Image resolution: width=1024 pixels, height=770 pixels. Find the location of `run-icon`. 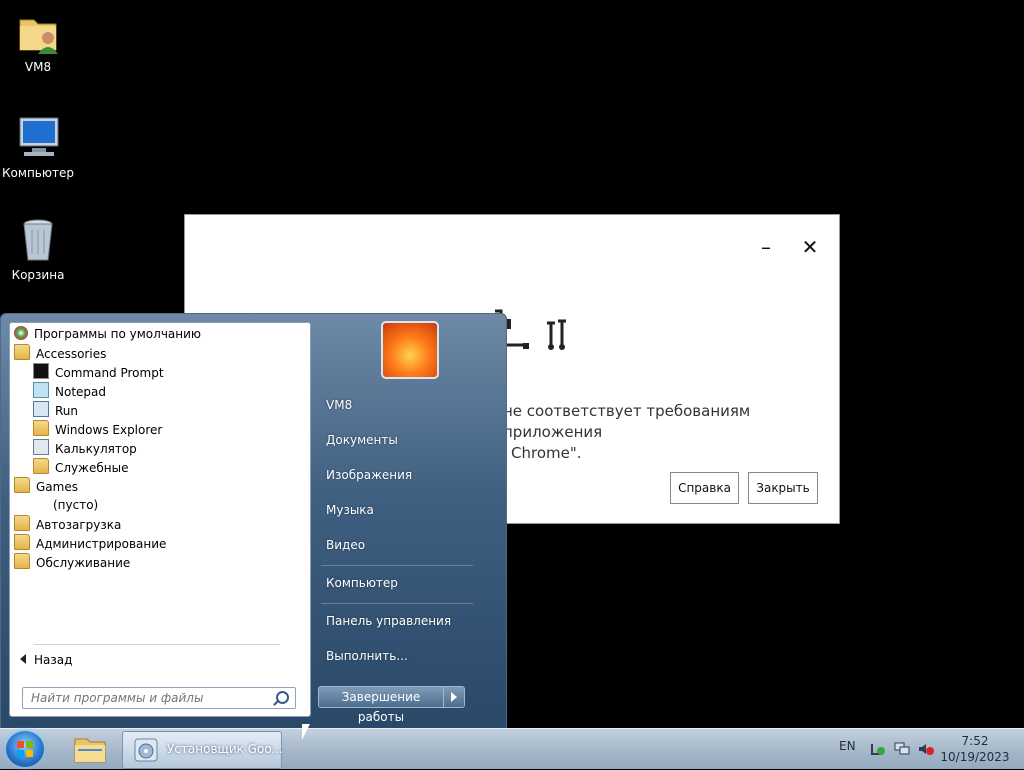

run-icon is located at coordinates (41, 409).